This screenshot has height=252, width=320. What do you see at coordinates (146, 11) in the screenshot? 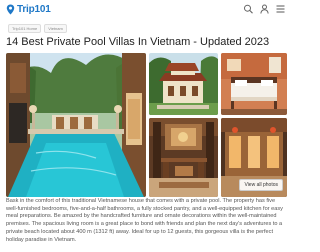
I see `site-header: Trip101` at bounding box center [146, 11].